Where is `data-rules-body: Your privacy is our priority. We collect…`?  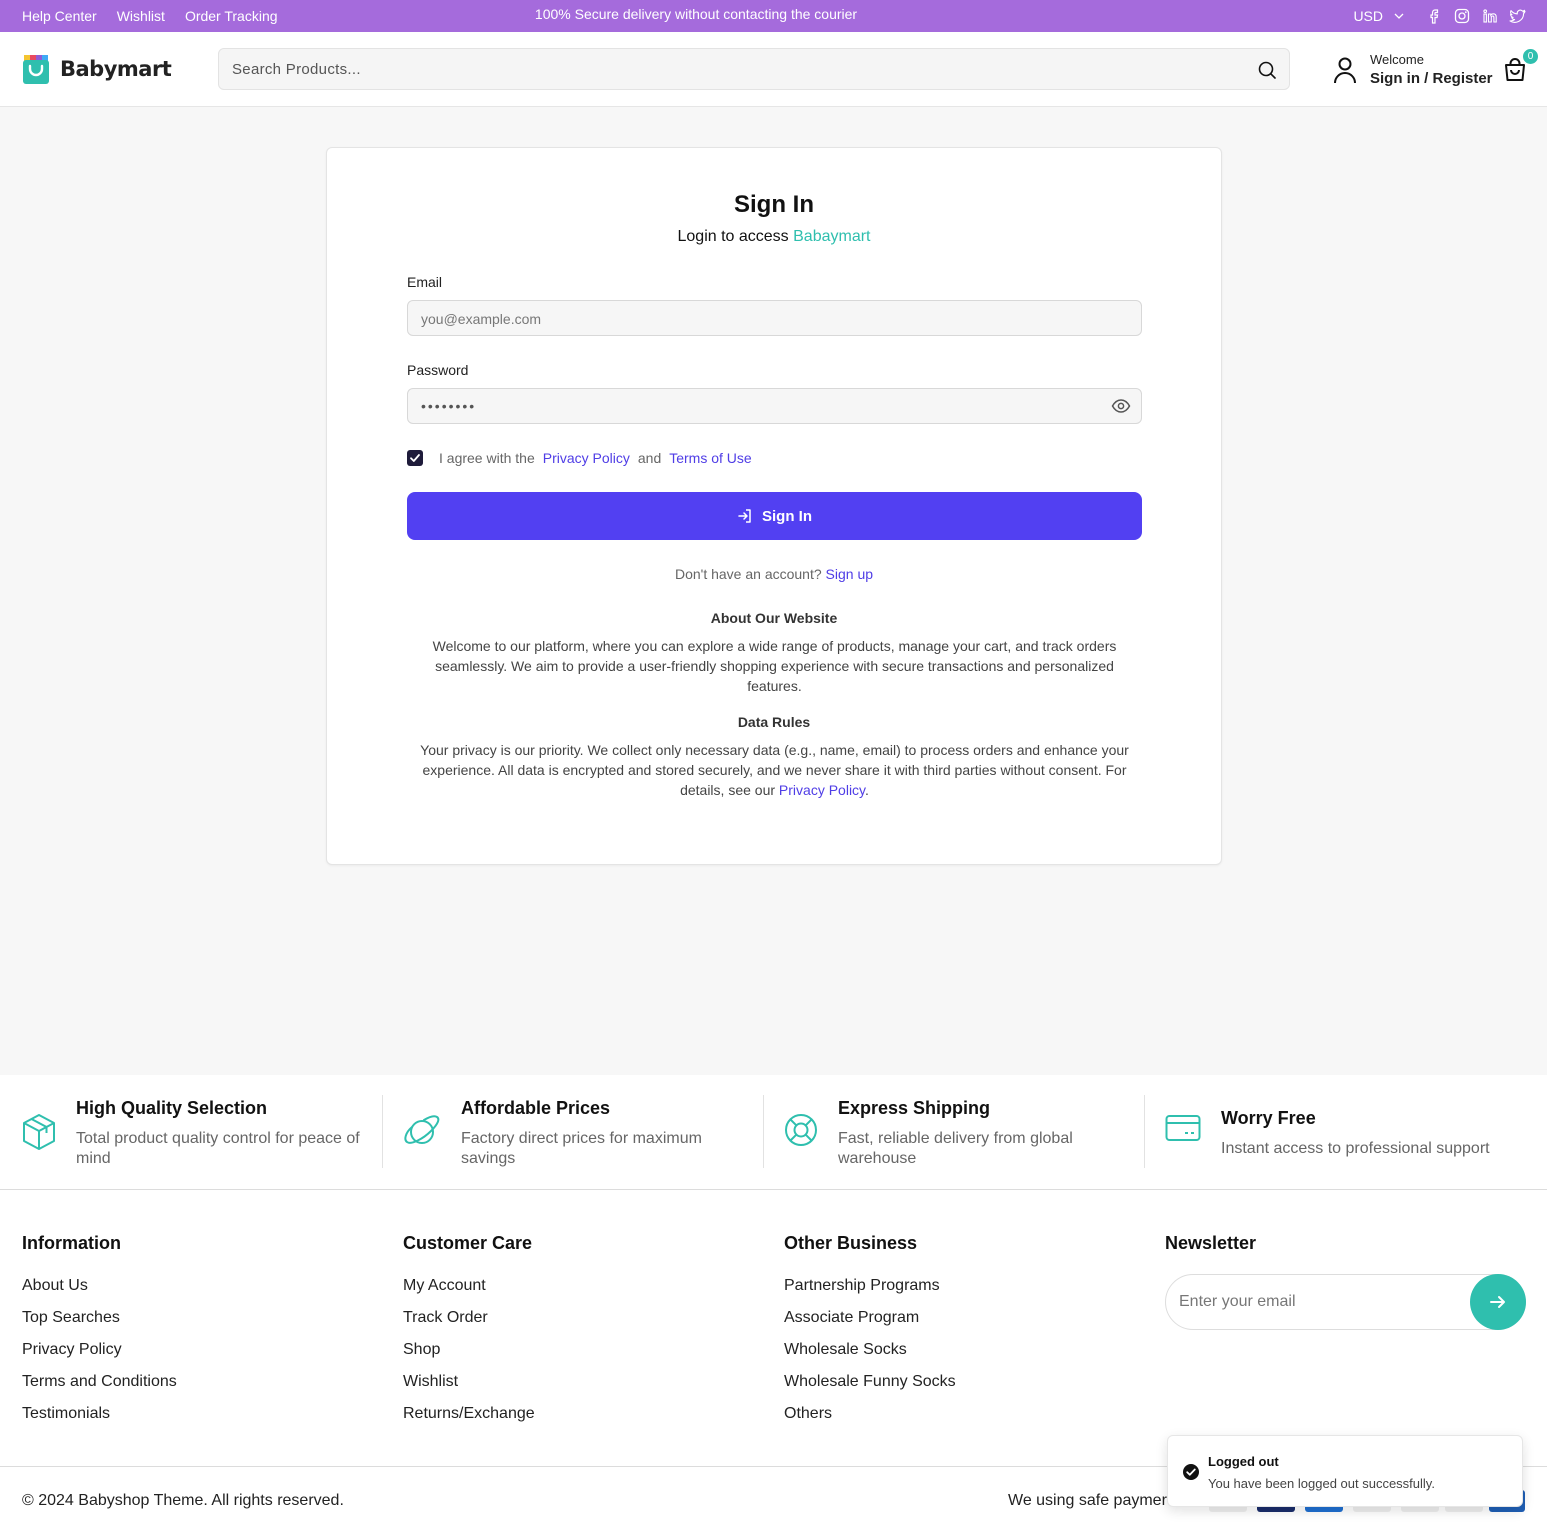
data-rules-body: Your privacy is our priority. We collect… is located at coordinates (774, 770).